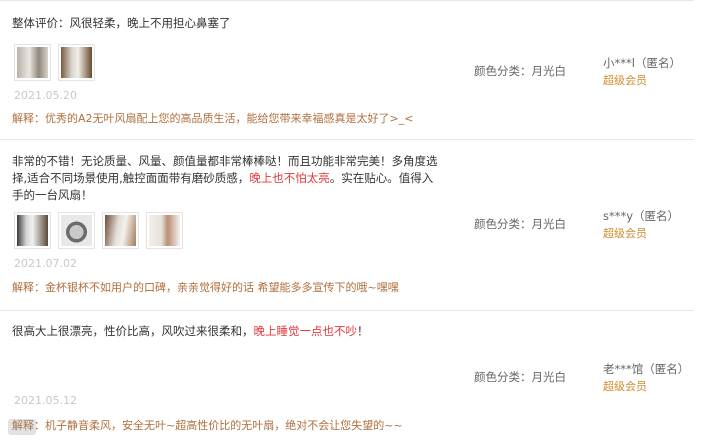 This screenshot has width=720, height=445. Describe the element at coordinates (363, 331) in the screenshot. I see `review-text-end: ！` at that location.